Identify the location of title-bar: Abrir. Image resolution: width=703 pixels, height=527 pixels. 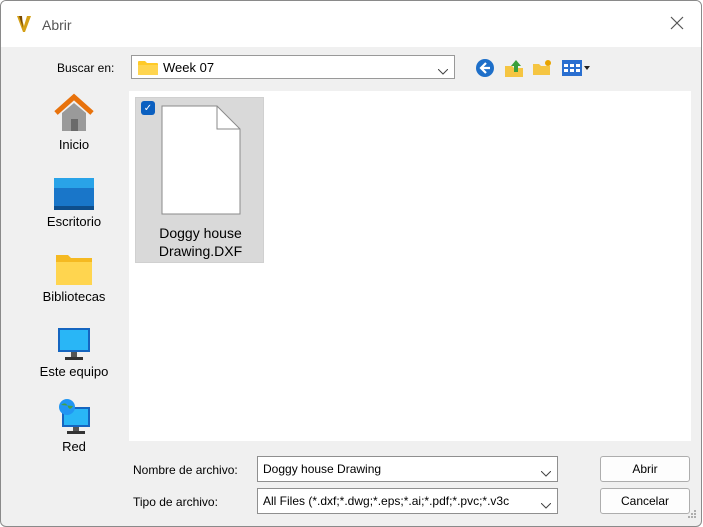
(351, 24).